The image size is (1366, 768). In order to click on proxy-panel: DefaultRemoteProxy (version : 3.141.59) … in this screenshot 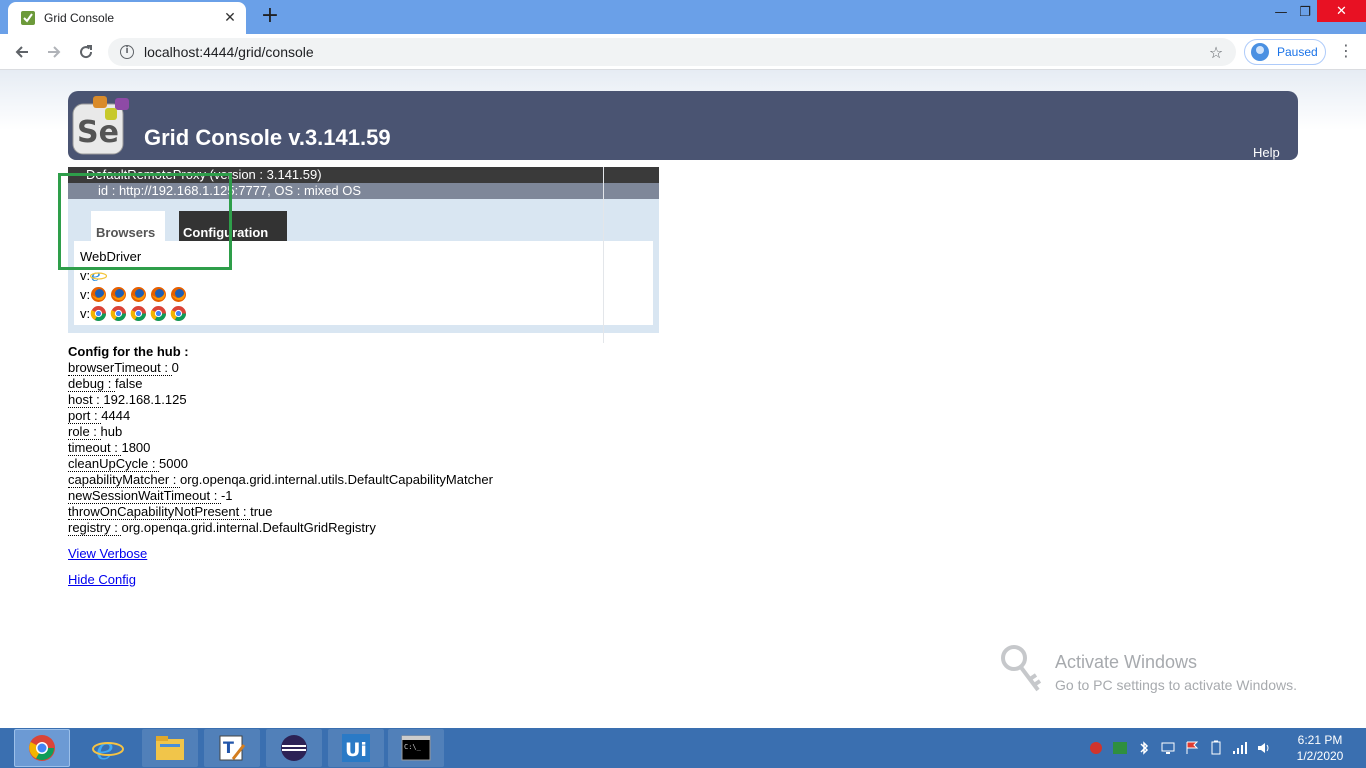, I will do `click(363, 250)`.